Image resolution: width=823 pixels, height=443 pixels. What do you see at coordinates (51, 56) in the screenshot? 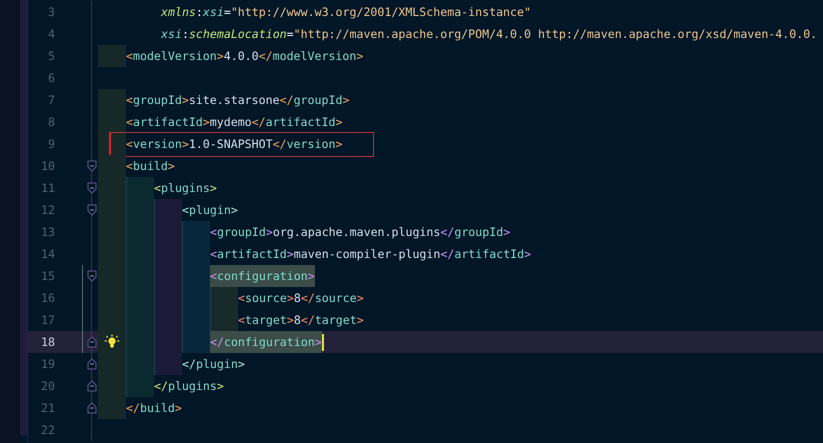
I see `line-number: 5` at bounding box center [51, 56].